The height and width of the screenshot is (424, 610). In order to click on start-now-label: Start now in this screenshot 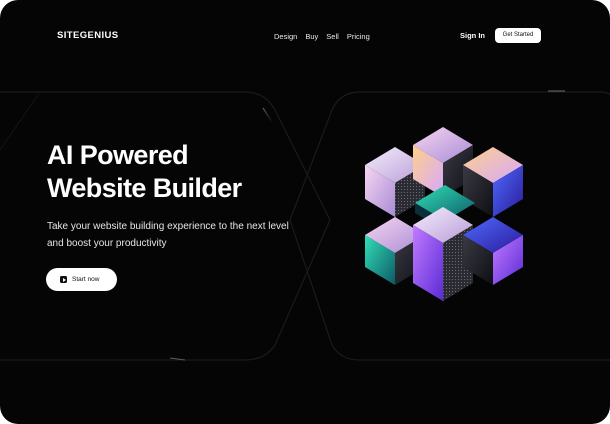, I will do `click(86, 279)`.